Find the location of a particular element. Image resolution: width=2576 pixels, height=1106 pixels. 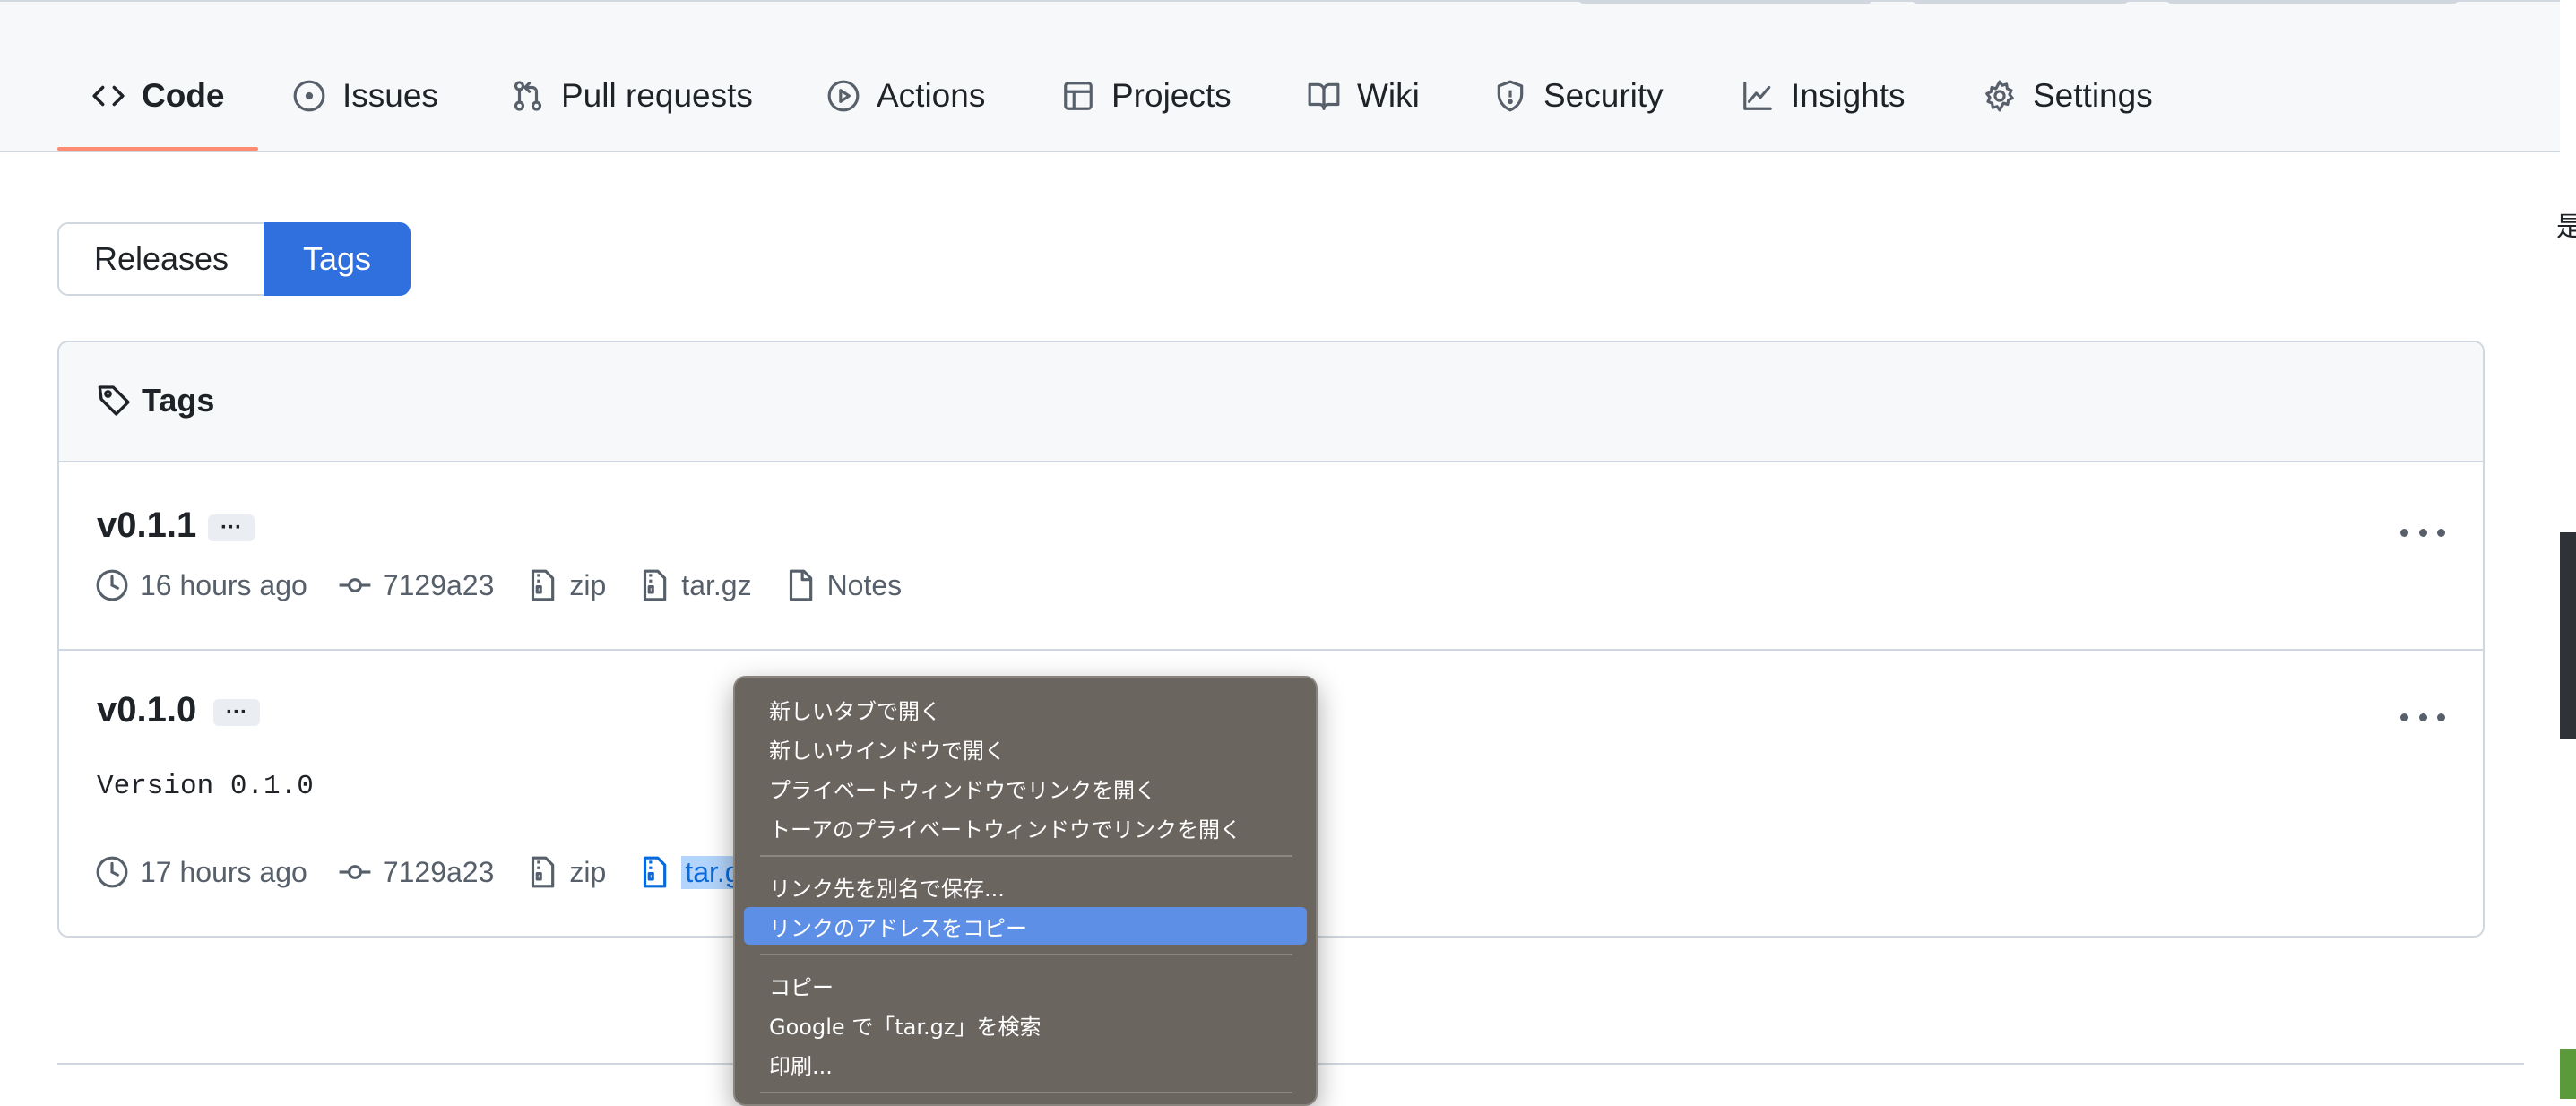

row-divider is located at coordinates (1271, 650).